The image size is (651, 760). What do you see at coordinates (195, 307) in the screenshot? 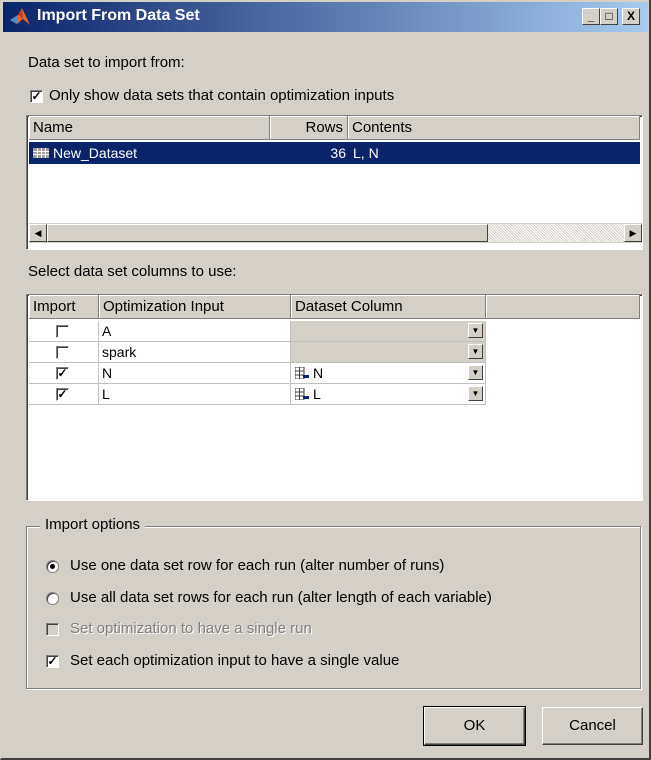
I see `column-header-optimization-input: Optimization Input` at bounding box center [195, 307].